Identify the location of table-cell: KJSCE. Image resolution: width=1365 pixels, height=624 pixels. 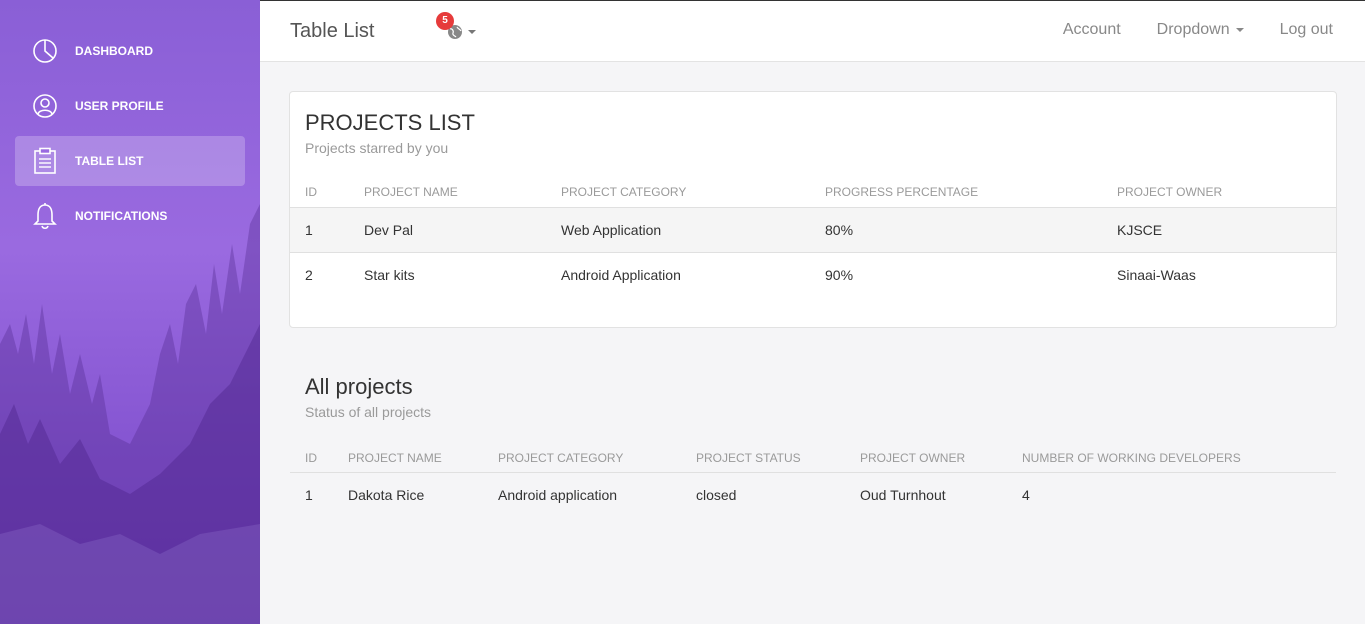
(1140, 230).